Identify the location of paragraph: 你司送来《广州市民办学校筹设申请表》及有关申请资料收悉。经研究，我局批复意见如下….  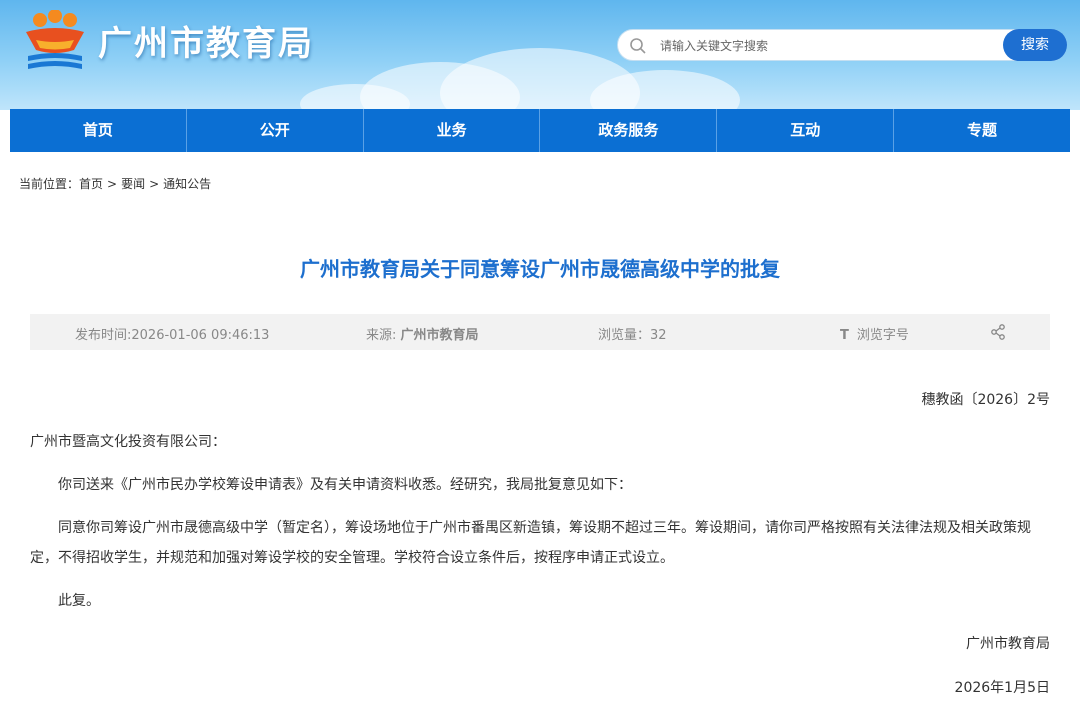
(345, 485).